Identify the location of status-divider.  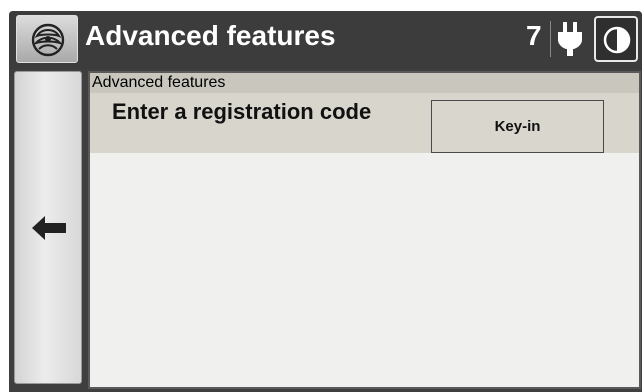
(550, 39).